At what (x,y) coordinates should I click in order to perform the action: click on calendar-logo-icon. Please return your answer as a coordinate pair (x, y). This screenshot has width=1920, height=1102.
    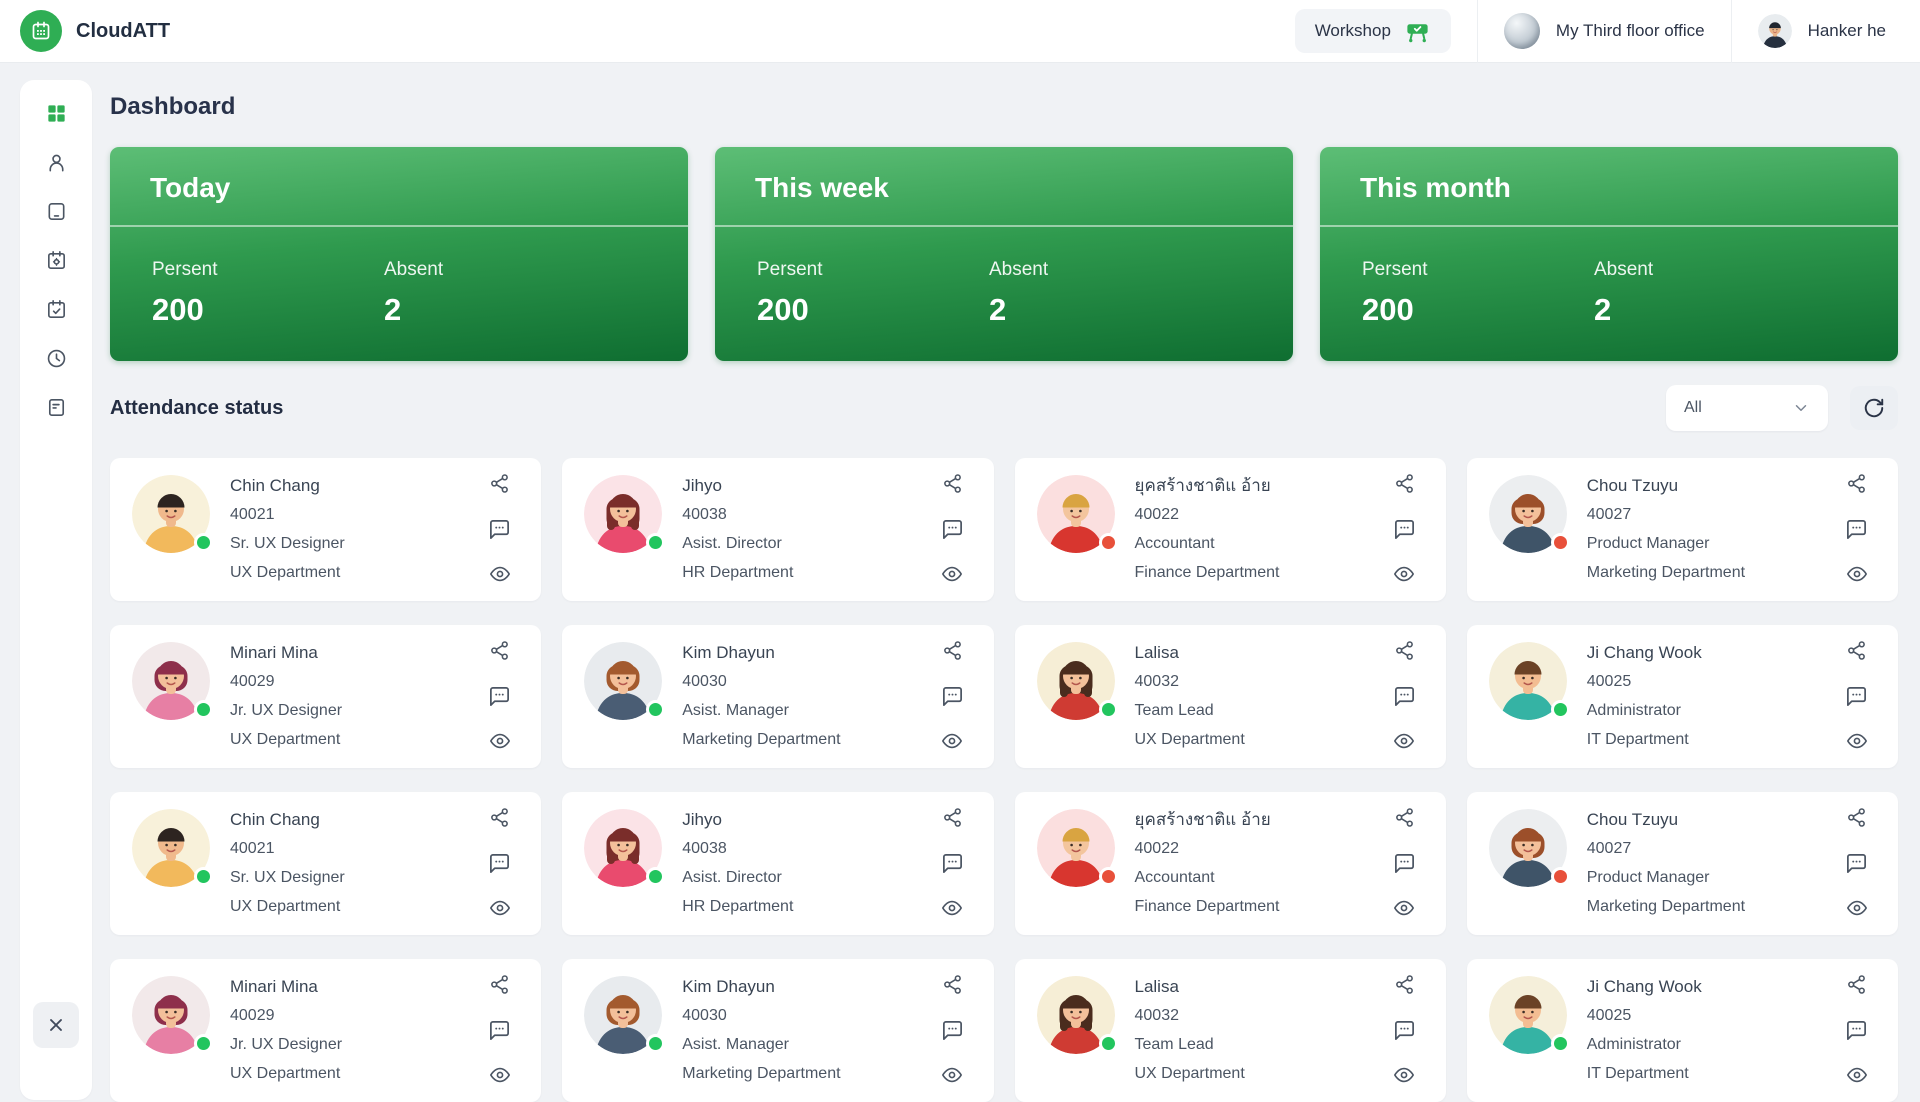
    Looking at the image, I should click on (41, 30).